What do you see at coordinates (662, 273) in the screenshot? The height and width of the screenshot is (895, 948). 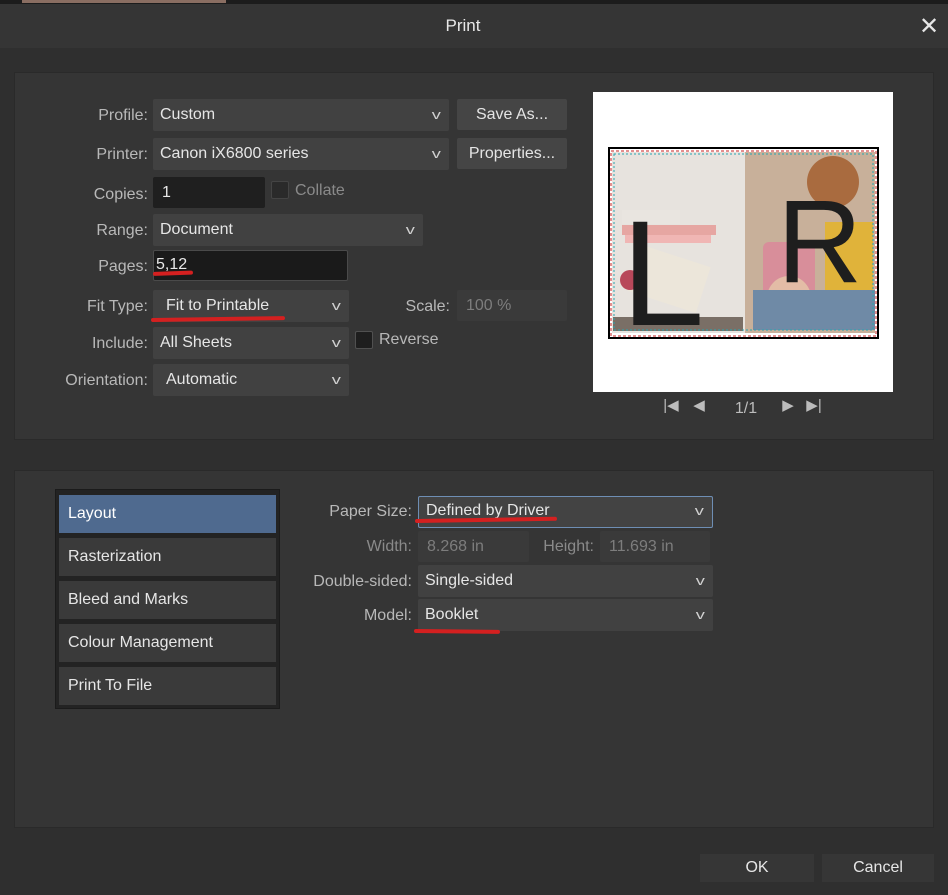 I see `letter-l: L` at bounding box center [662, 273].